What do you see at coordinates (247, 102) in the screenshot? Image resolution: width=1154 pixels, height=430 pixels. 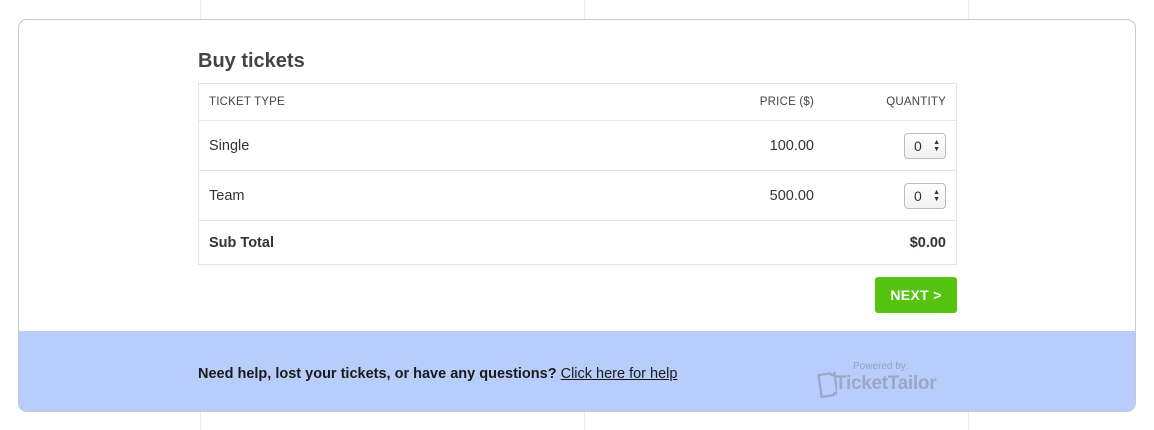 I see `column-header-ticket-type: TICKET TYPE` at bounding box center [247, 102].